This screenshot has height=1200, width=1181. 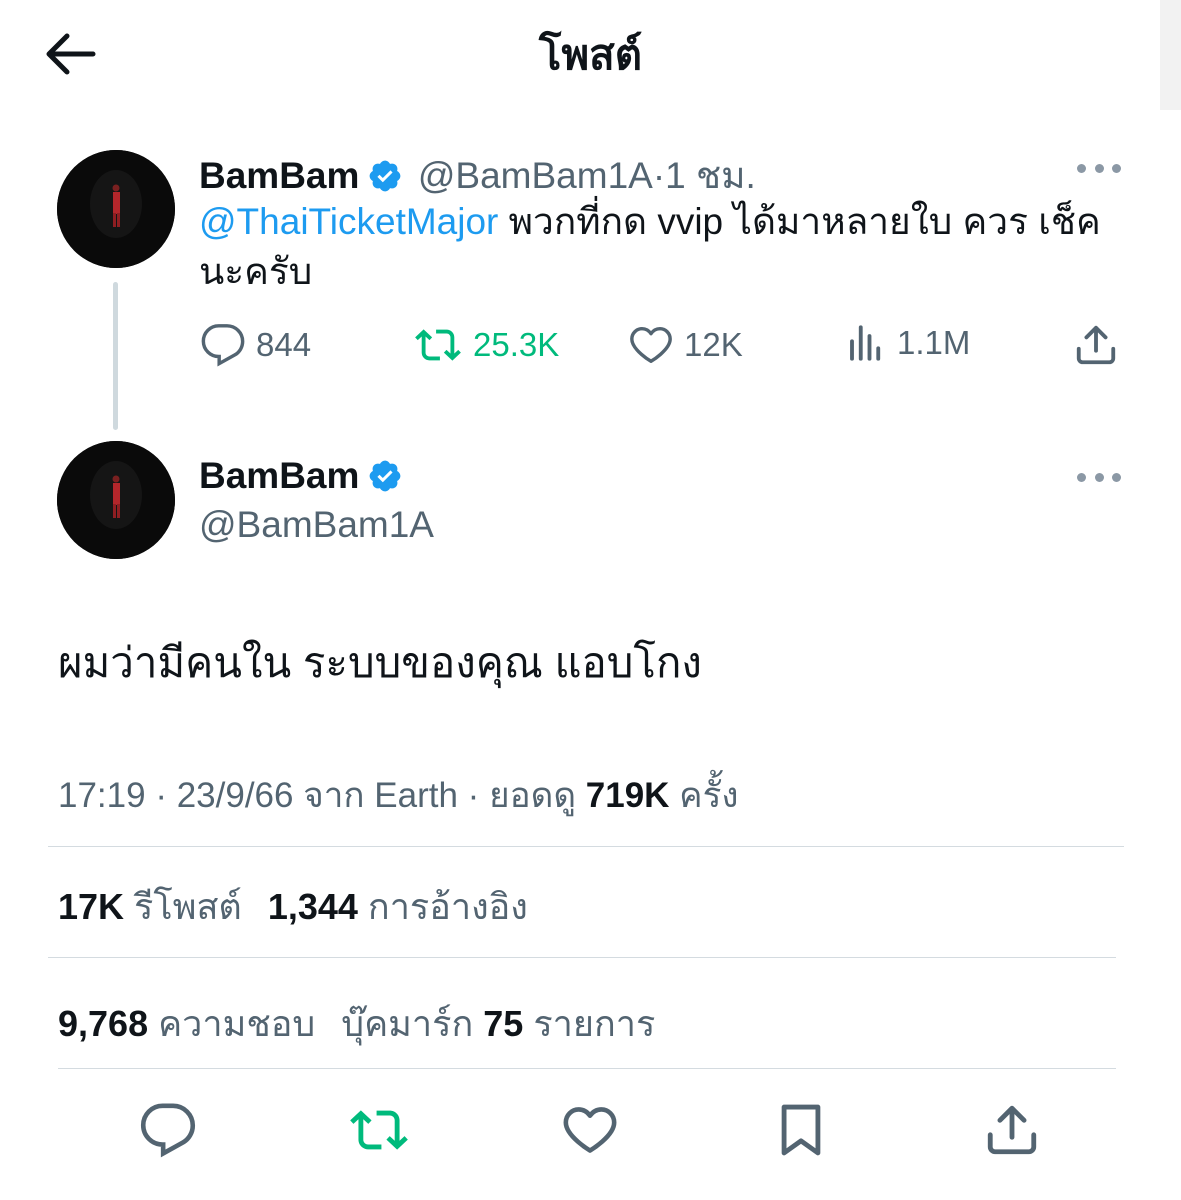 I want to click on stats-row-reposts: 17K รีโพสต์ 1,344 การอ้างอิง, so click(x=293, y=906).